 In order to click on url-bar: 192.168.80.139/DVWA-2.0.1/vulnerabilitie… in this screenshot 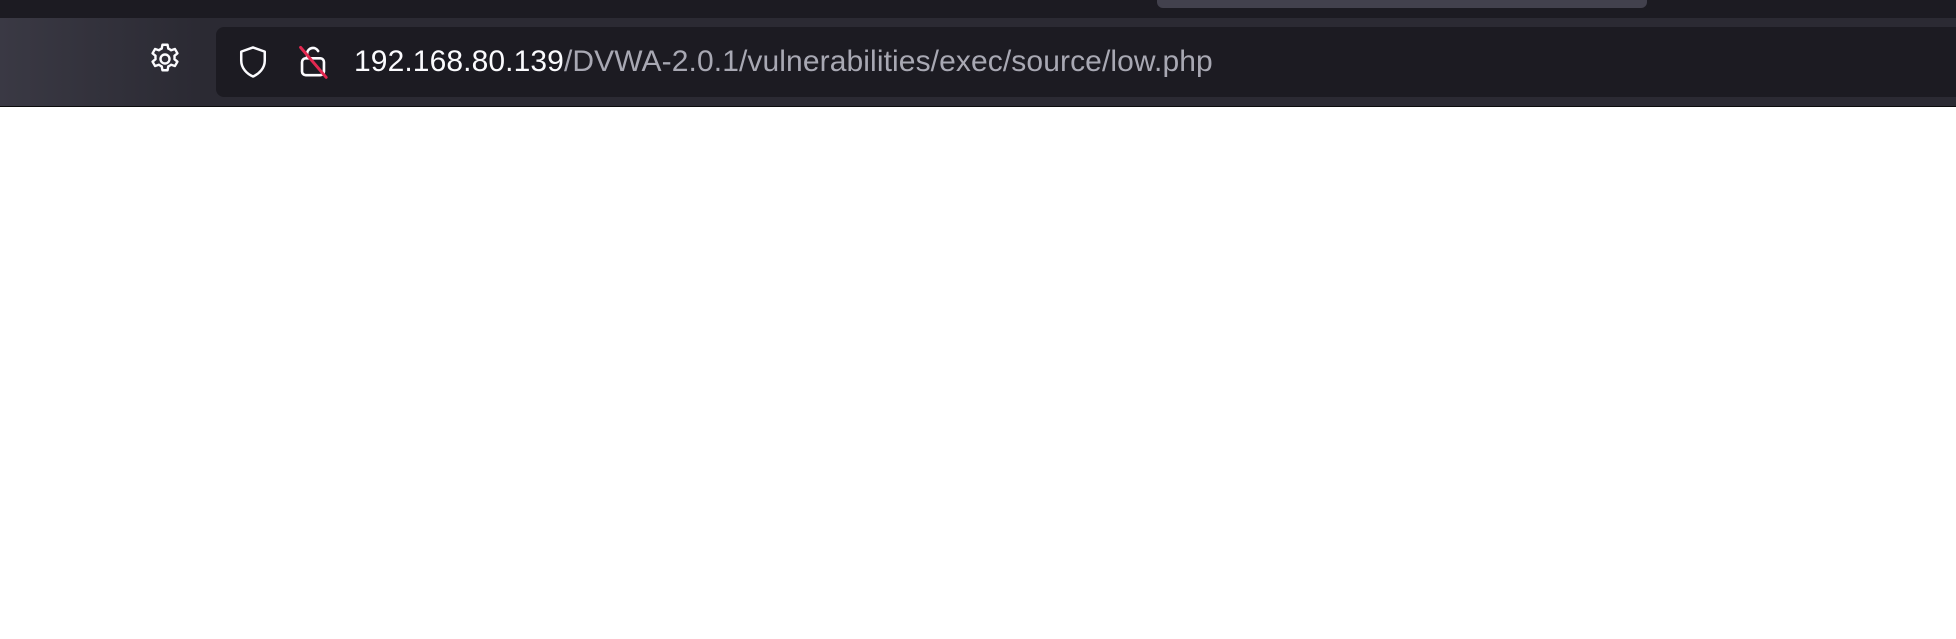, I will do `click(1086, 62)`.